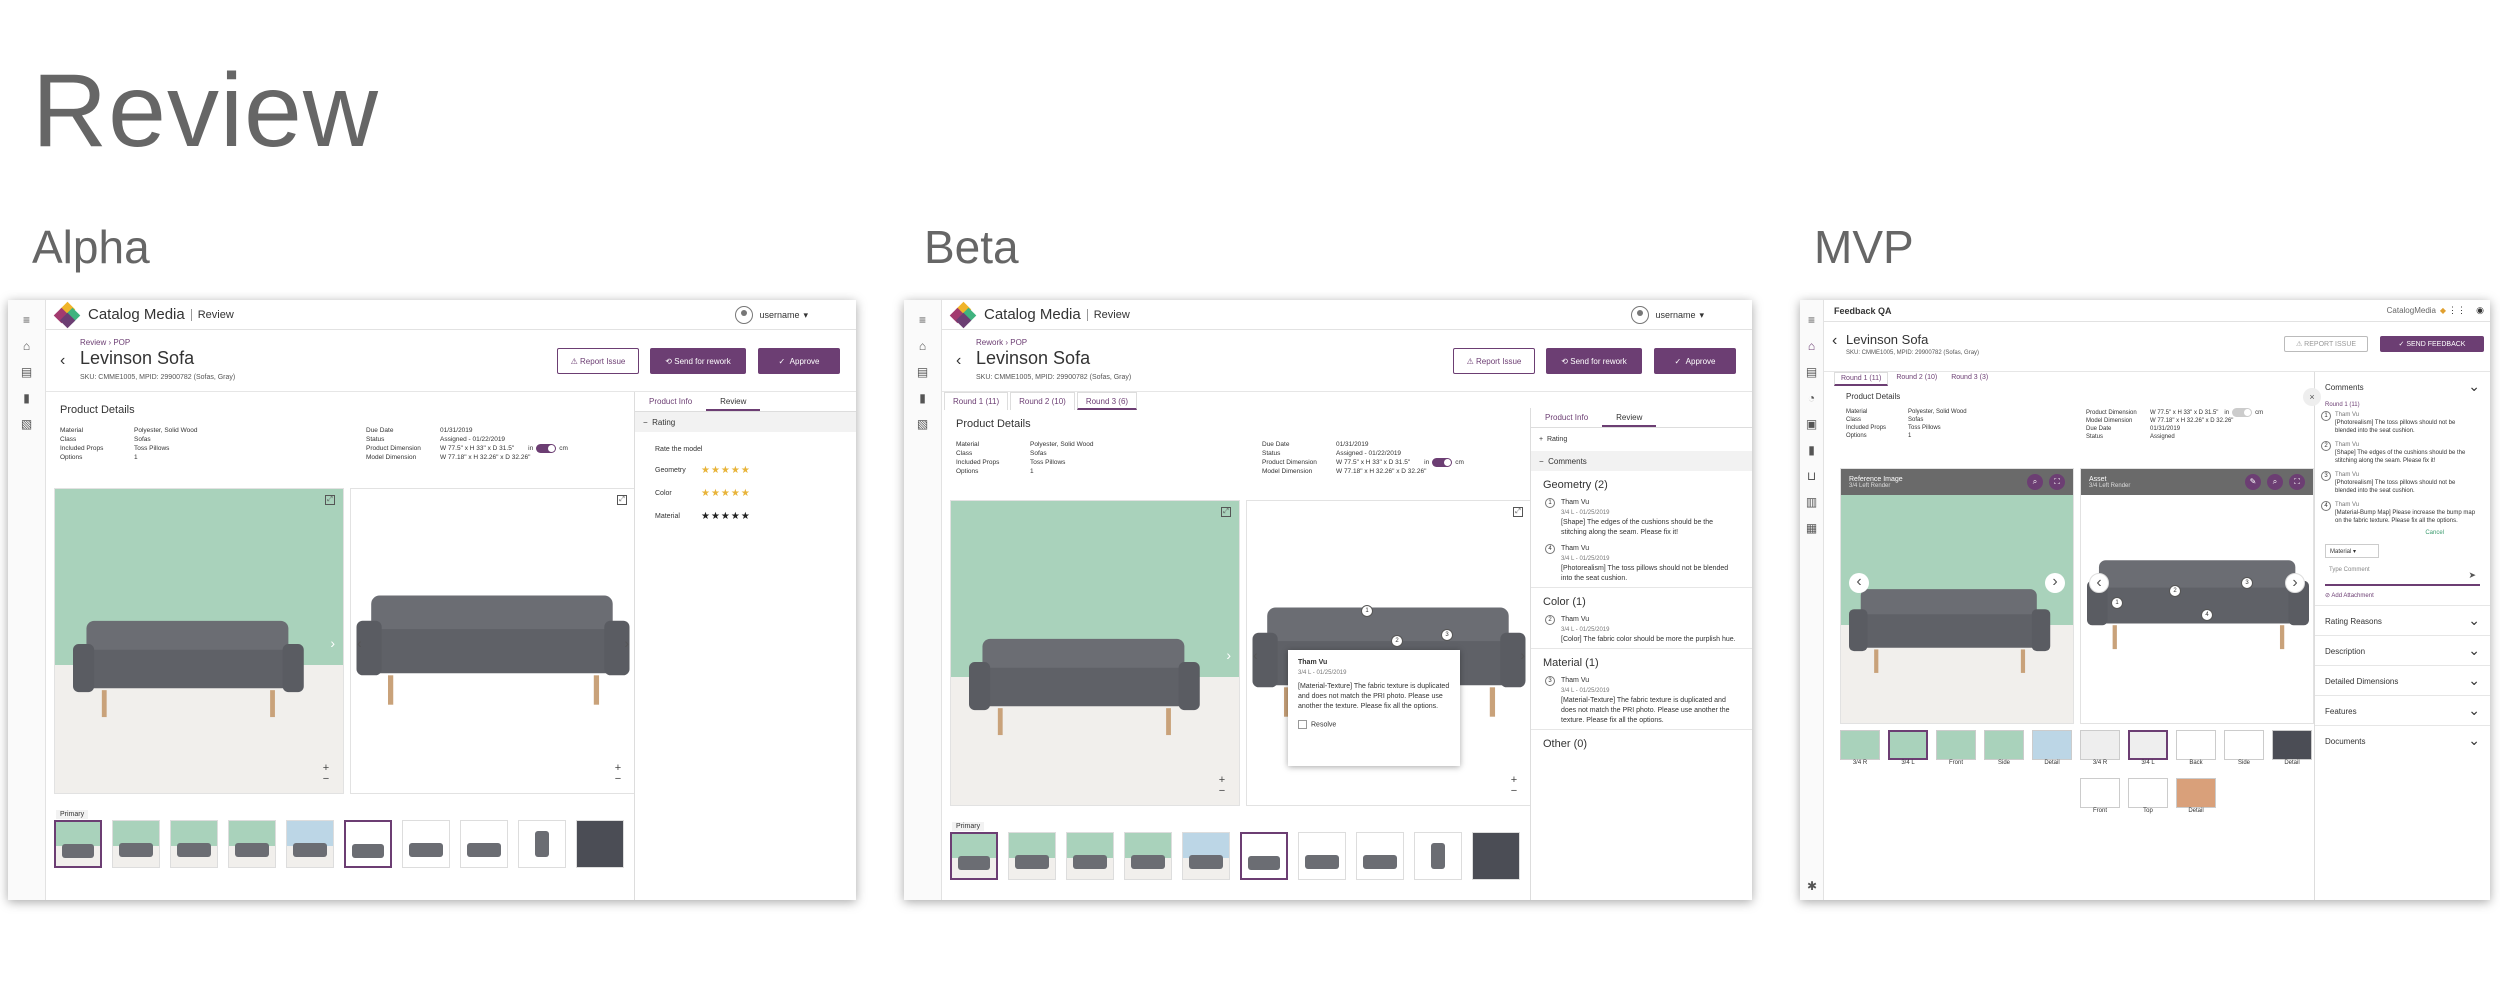 Image resolution: width=2500 pixels, height=1006 pixels. What do you see at coordinates (2480, 310) in the screenshot?
I see `account-icon: ◉` at bounding box center [2480, 310].